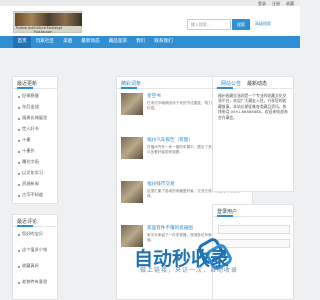 The height and width of the screenshot is (300, 320). I want to click on list-item: 十墨作, so click(37, 152).